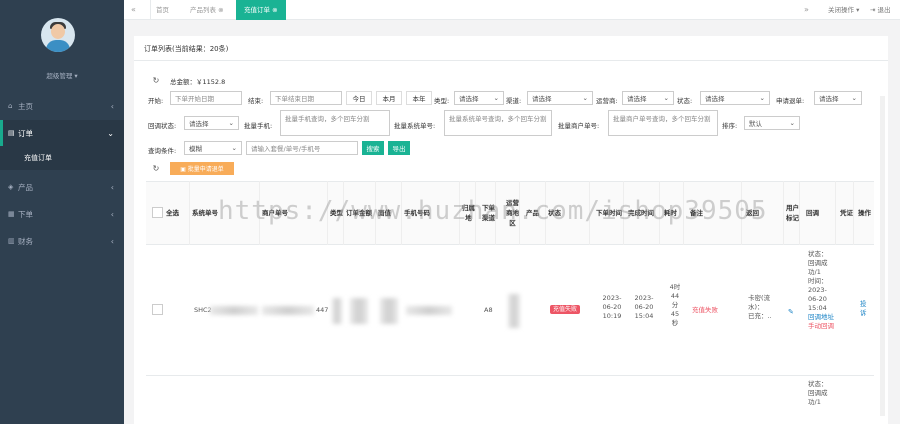  What do you see at coordinates (261, 10) in the screenshot?
I see `tab-recharge-orders: 充值订单 ⊗` at bounding box center [261, 10].